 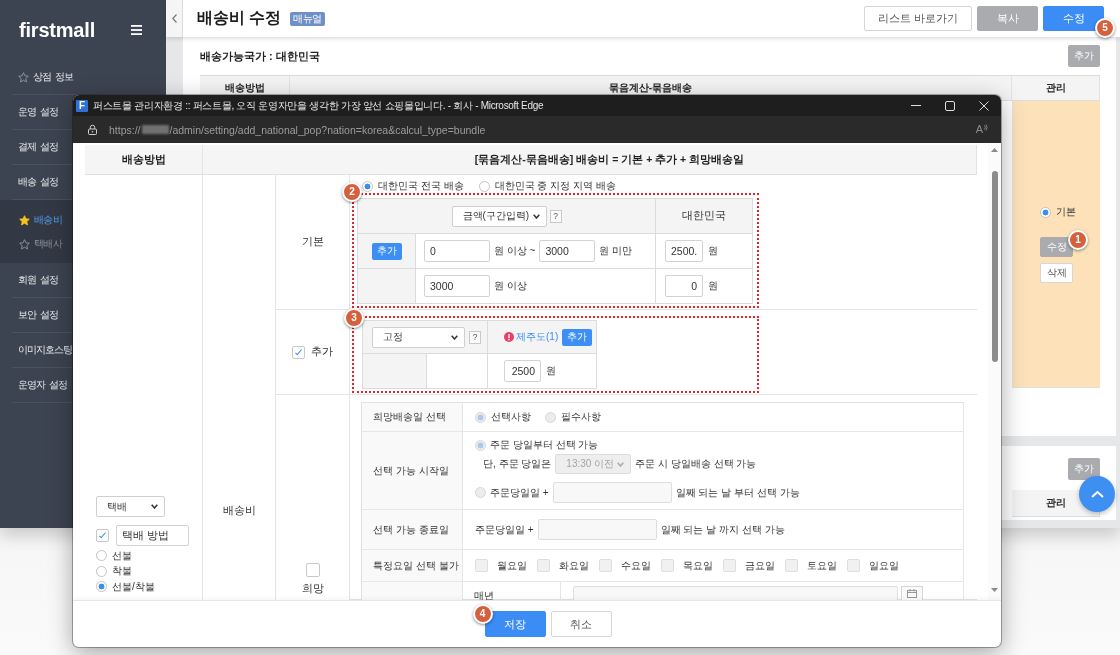 I want to click on list-button: 리스트 바로가기, so click(x=918, y=18).